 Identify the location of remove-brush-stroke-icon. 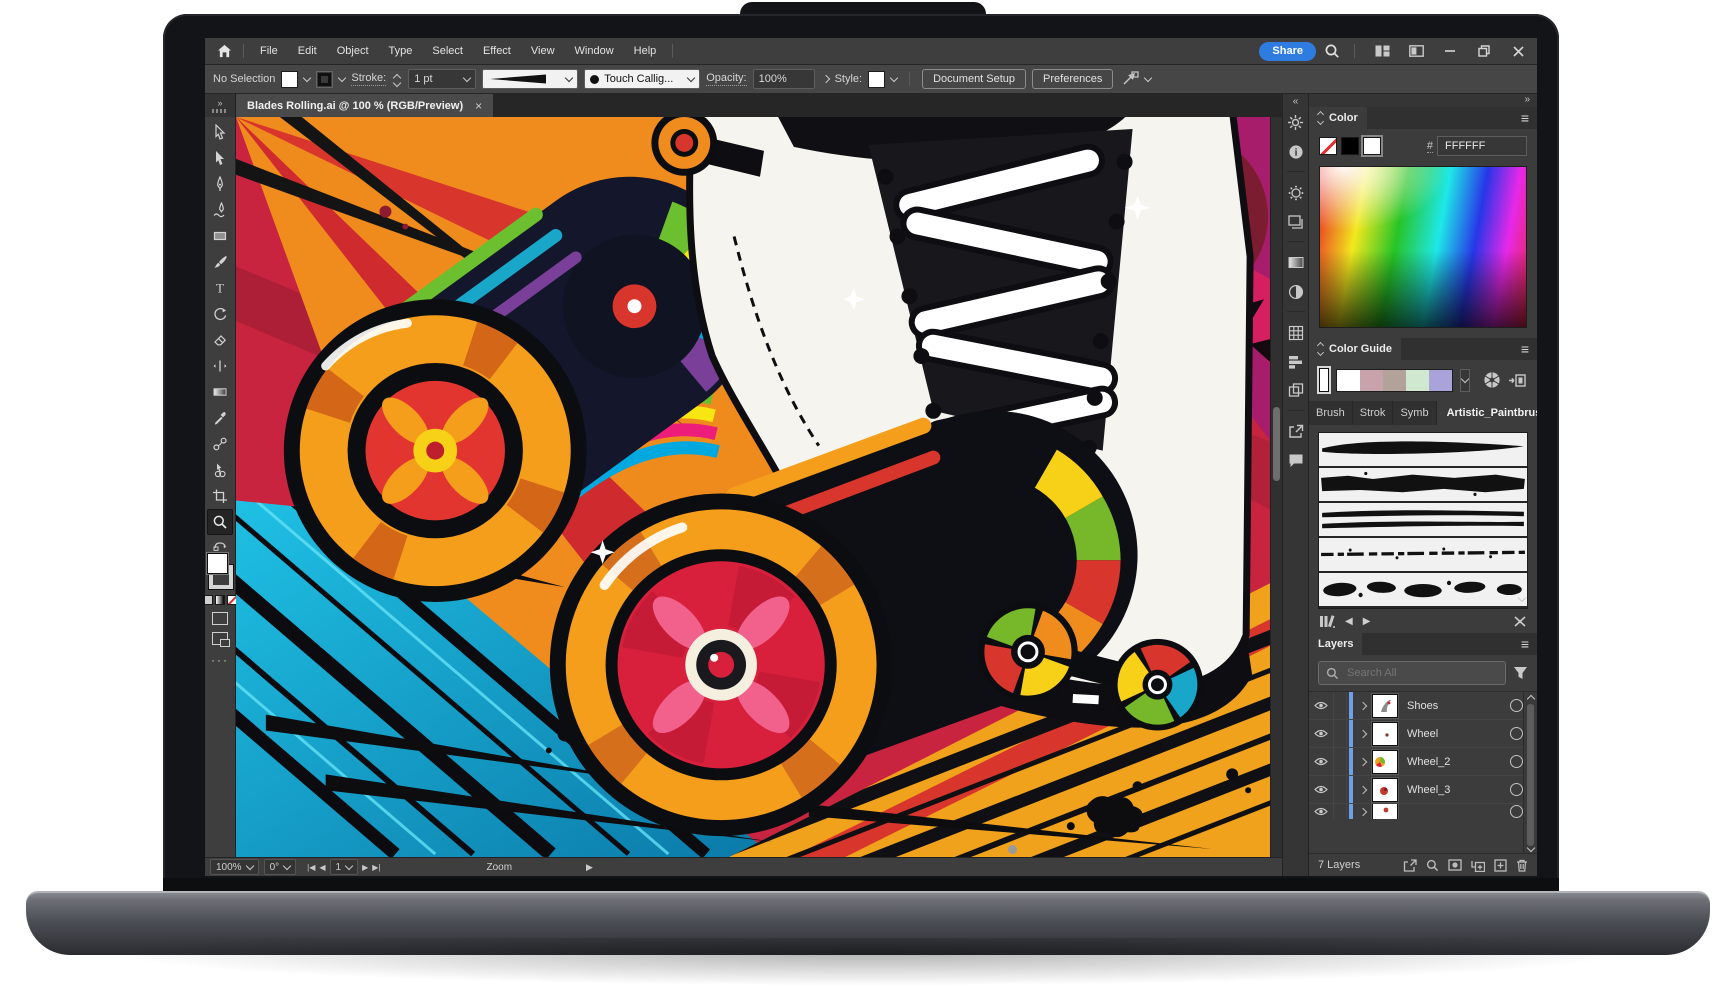
(1520, 621).